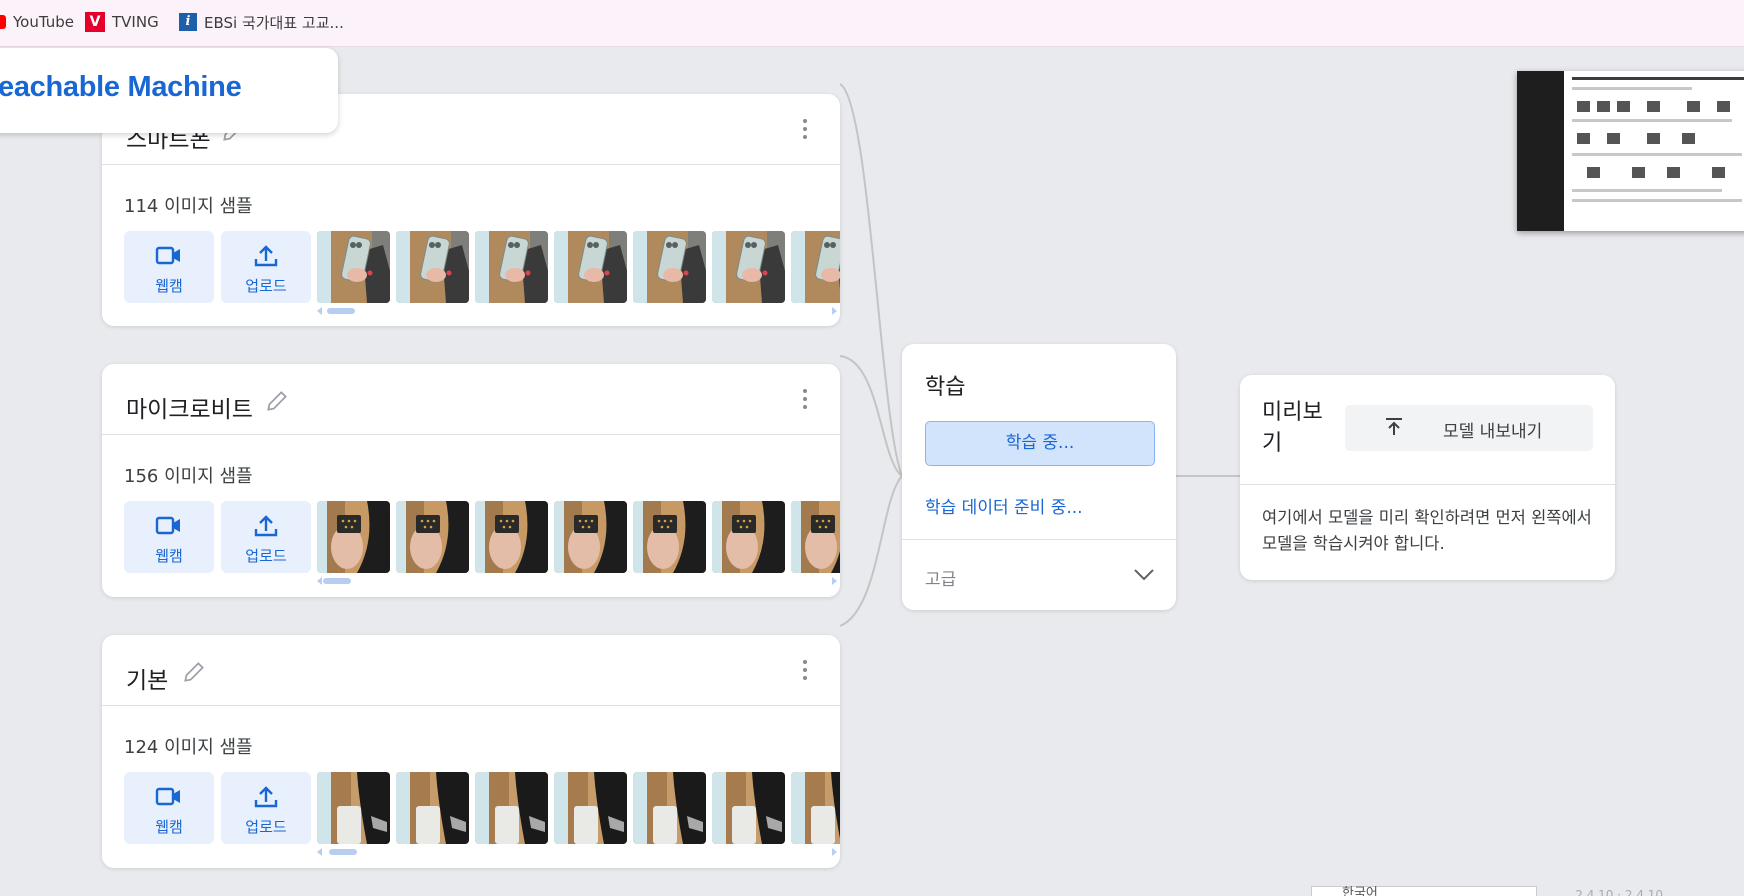 The width and height of the screenshot is (1744, 896). What do you see at coordinates (189, 407) in the screenshot?
I see `class-name: 마이크로비트` at bounding box center [189, 407].